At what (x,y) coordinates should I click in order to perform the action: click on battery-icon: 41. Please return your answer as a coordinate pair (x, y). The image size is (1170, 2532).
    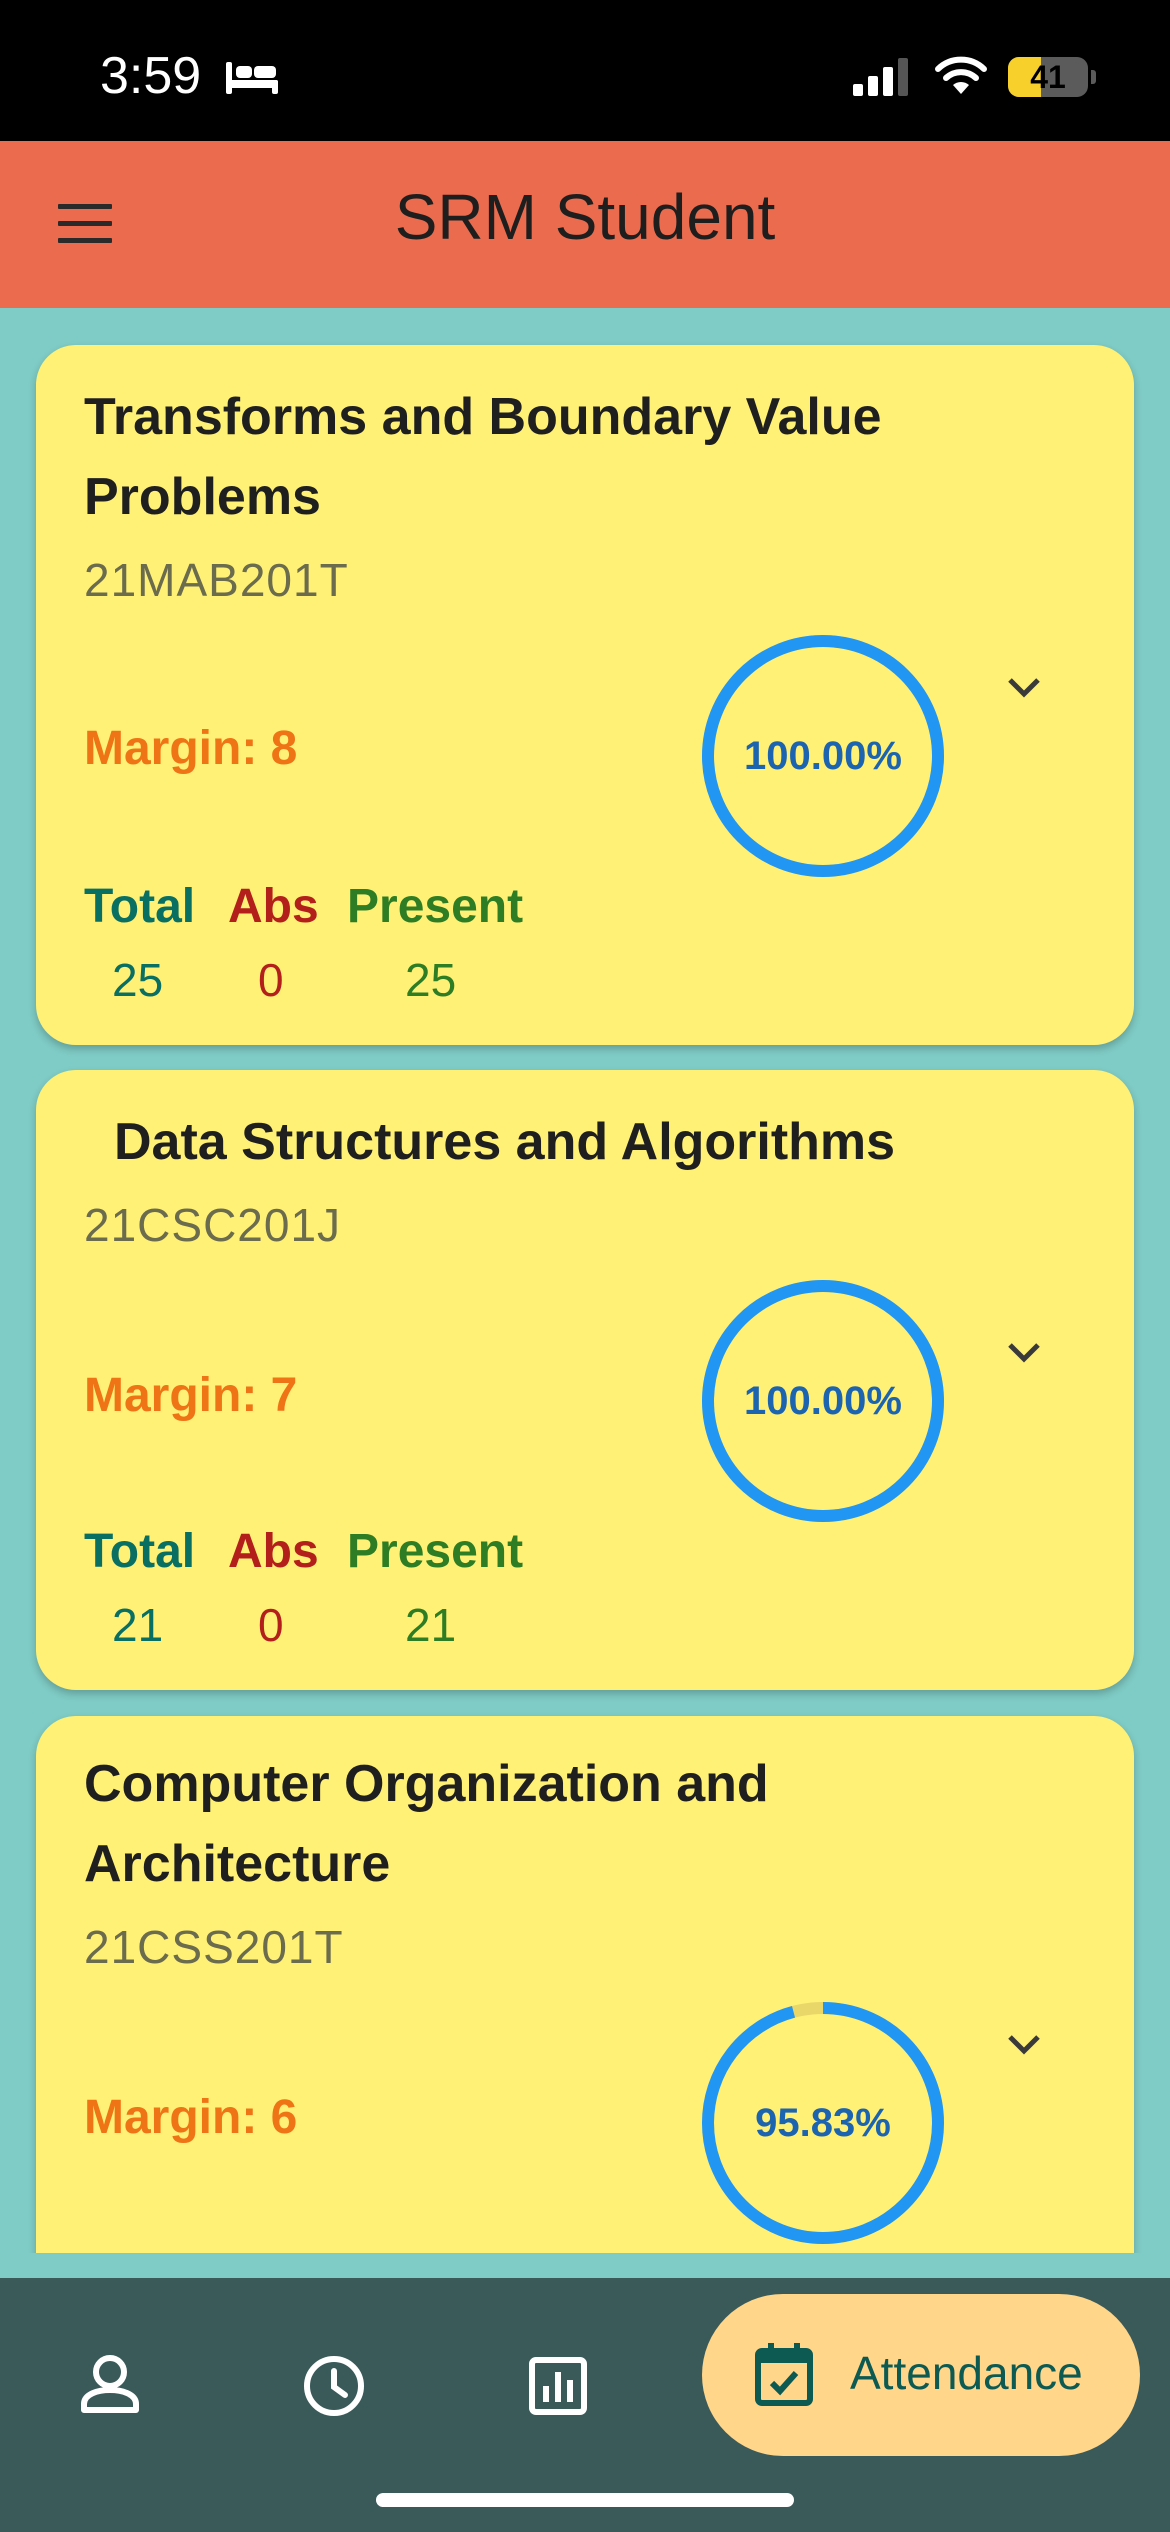
    Looking at the image, I should click on (1048, 77).